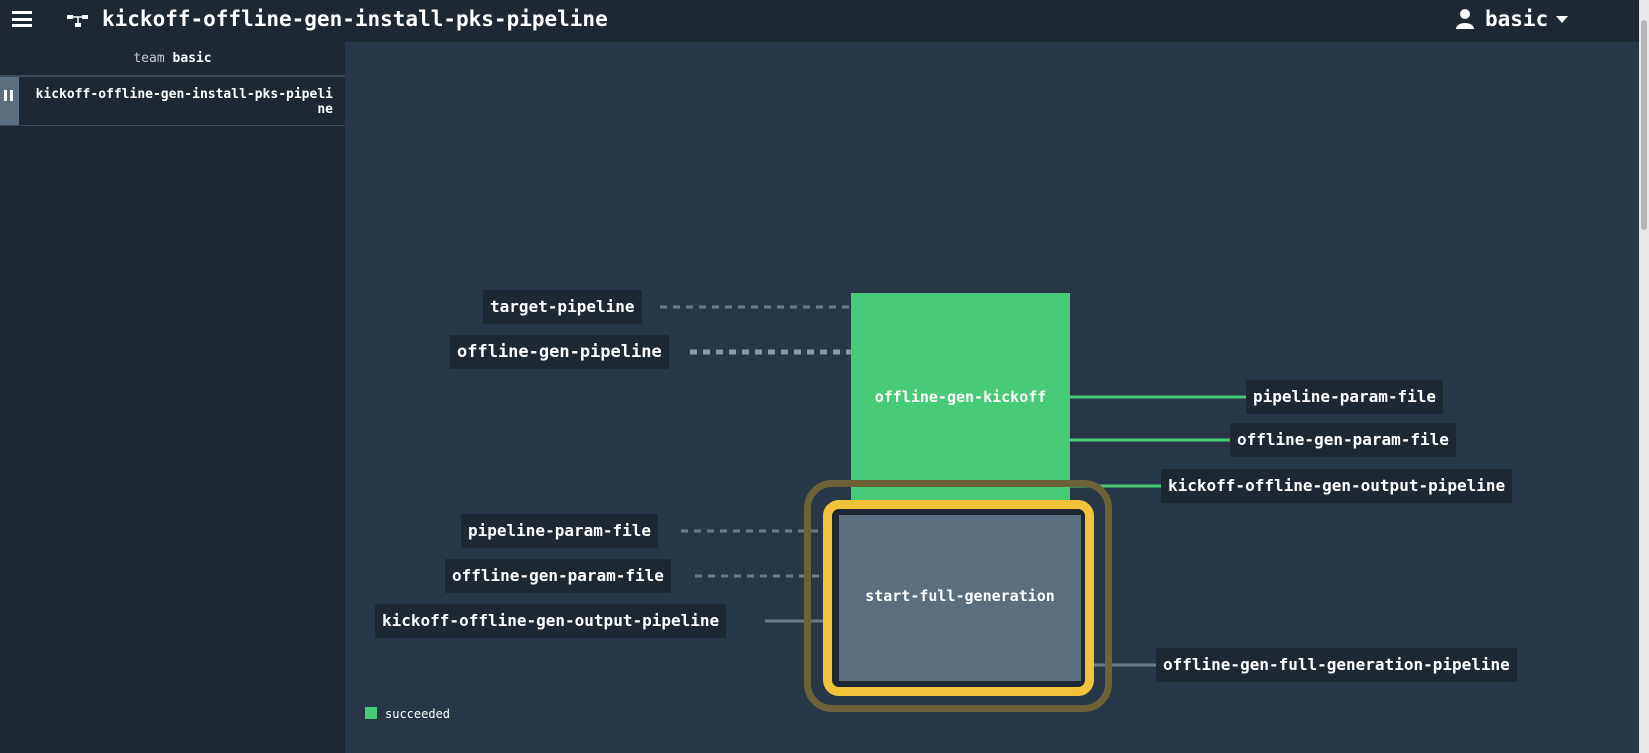 The image size is (1649, 753). Describe the element at coordinates (1337, 486) in the screenshot. I see `resource-kickoff-offline-gen-output-pipeline: kickoff-offline-gen-output-pipeline` at that location.